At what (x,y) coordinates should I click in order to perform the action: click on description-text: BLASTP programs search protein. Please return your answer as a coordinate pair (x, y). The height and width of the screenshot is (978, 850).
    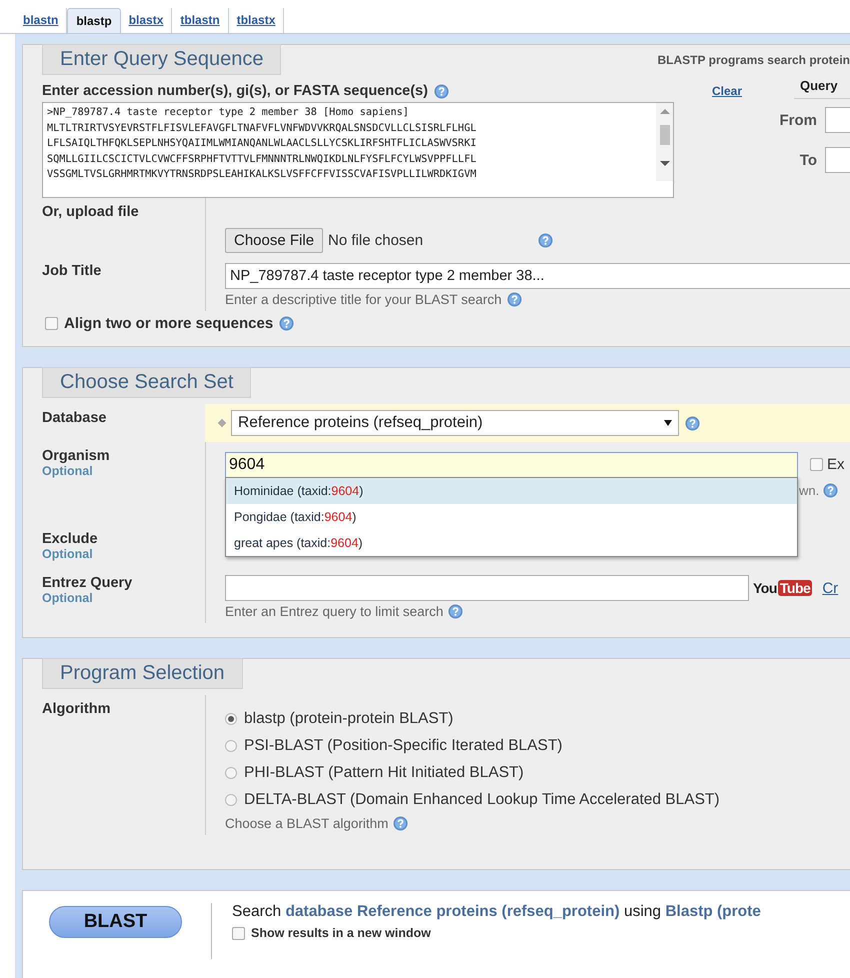
    Looking at the image, I should click on (754, 60).